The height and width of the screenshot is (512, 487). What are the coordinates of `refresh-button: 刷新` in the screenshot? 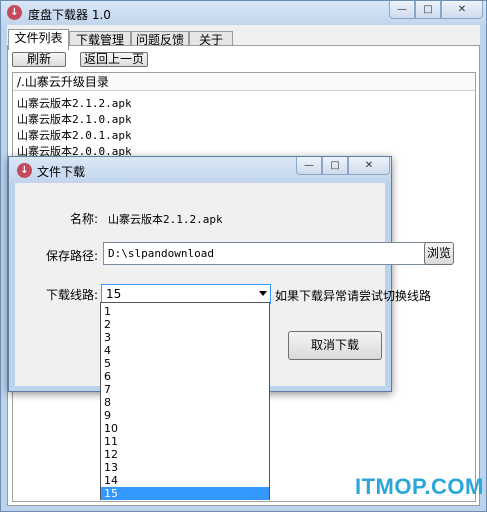 It's located at (39, 59).